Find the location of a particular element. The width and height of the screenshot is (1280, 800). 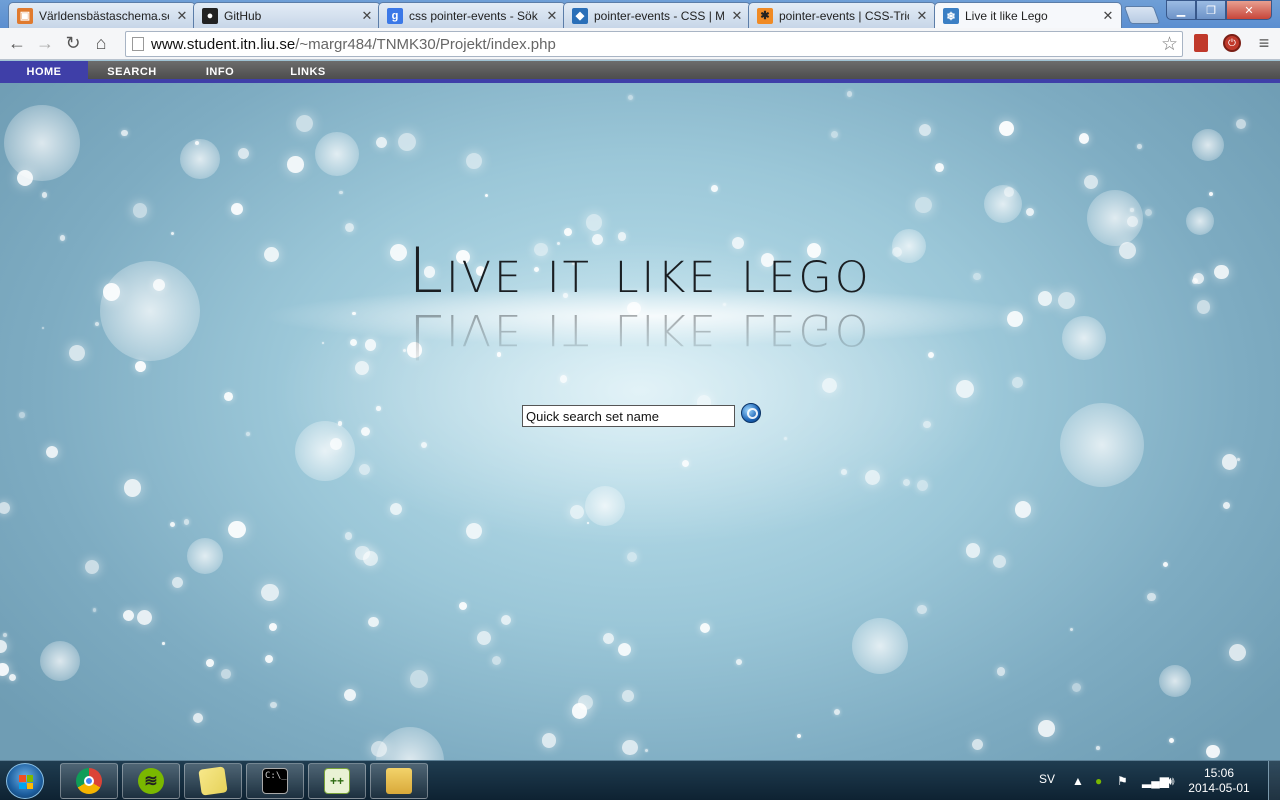

taskbar-notepad-plus: ++ is located at coordinates (337, 781).